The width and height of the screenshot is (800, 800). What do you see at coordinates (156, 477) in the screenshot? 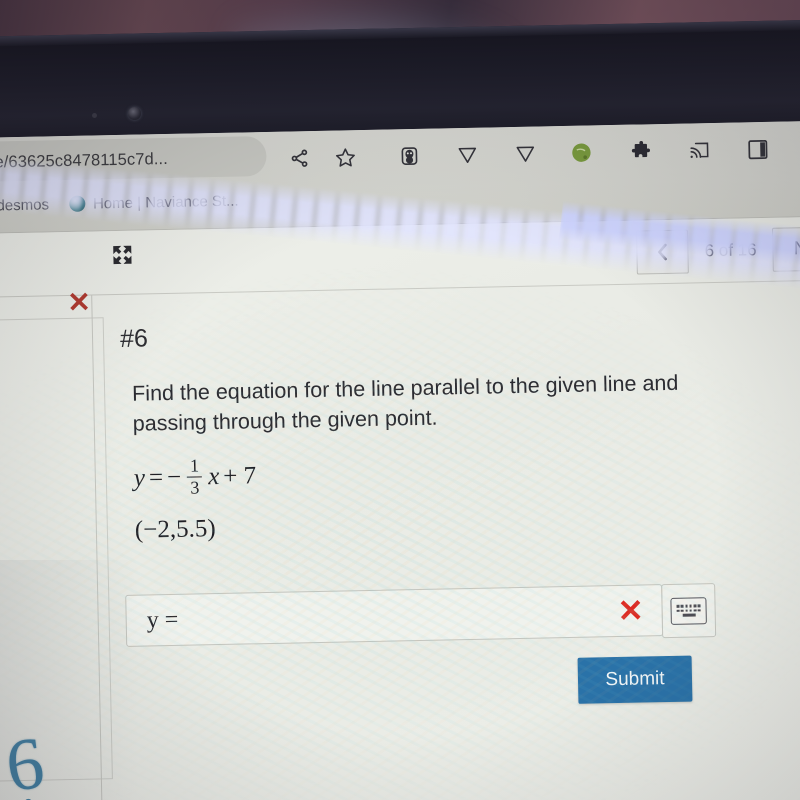
I see `equation-equals: =` at bounding box center [156, 477].